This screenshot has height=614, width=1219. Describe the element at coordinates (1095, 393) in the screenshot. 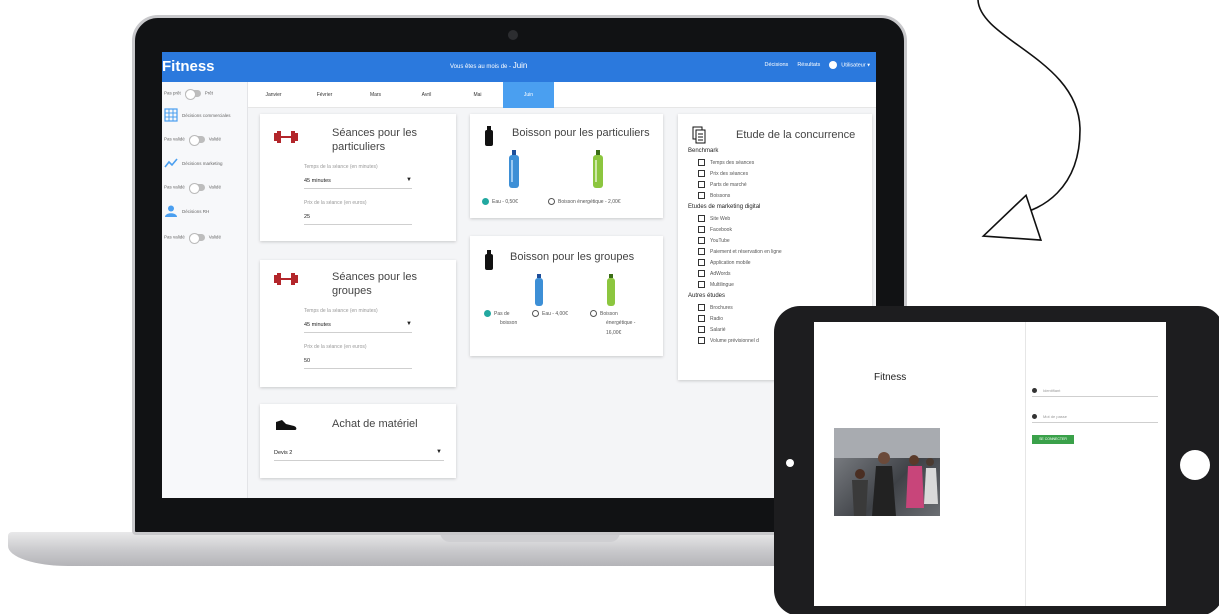

I see `username-field: Identifiant` at that location.